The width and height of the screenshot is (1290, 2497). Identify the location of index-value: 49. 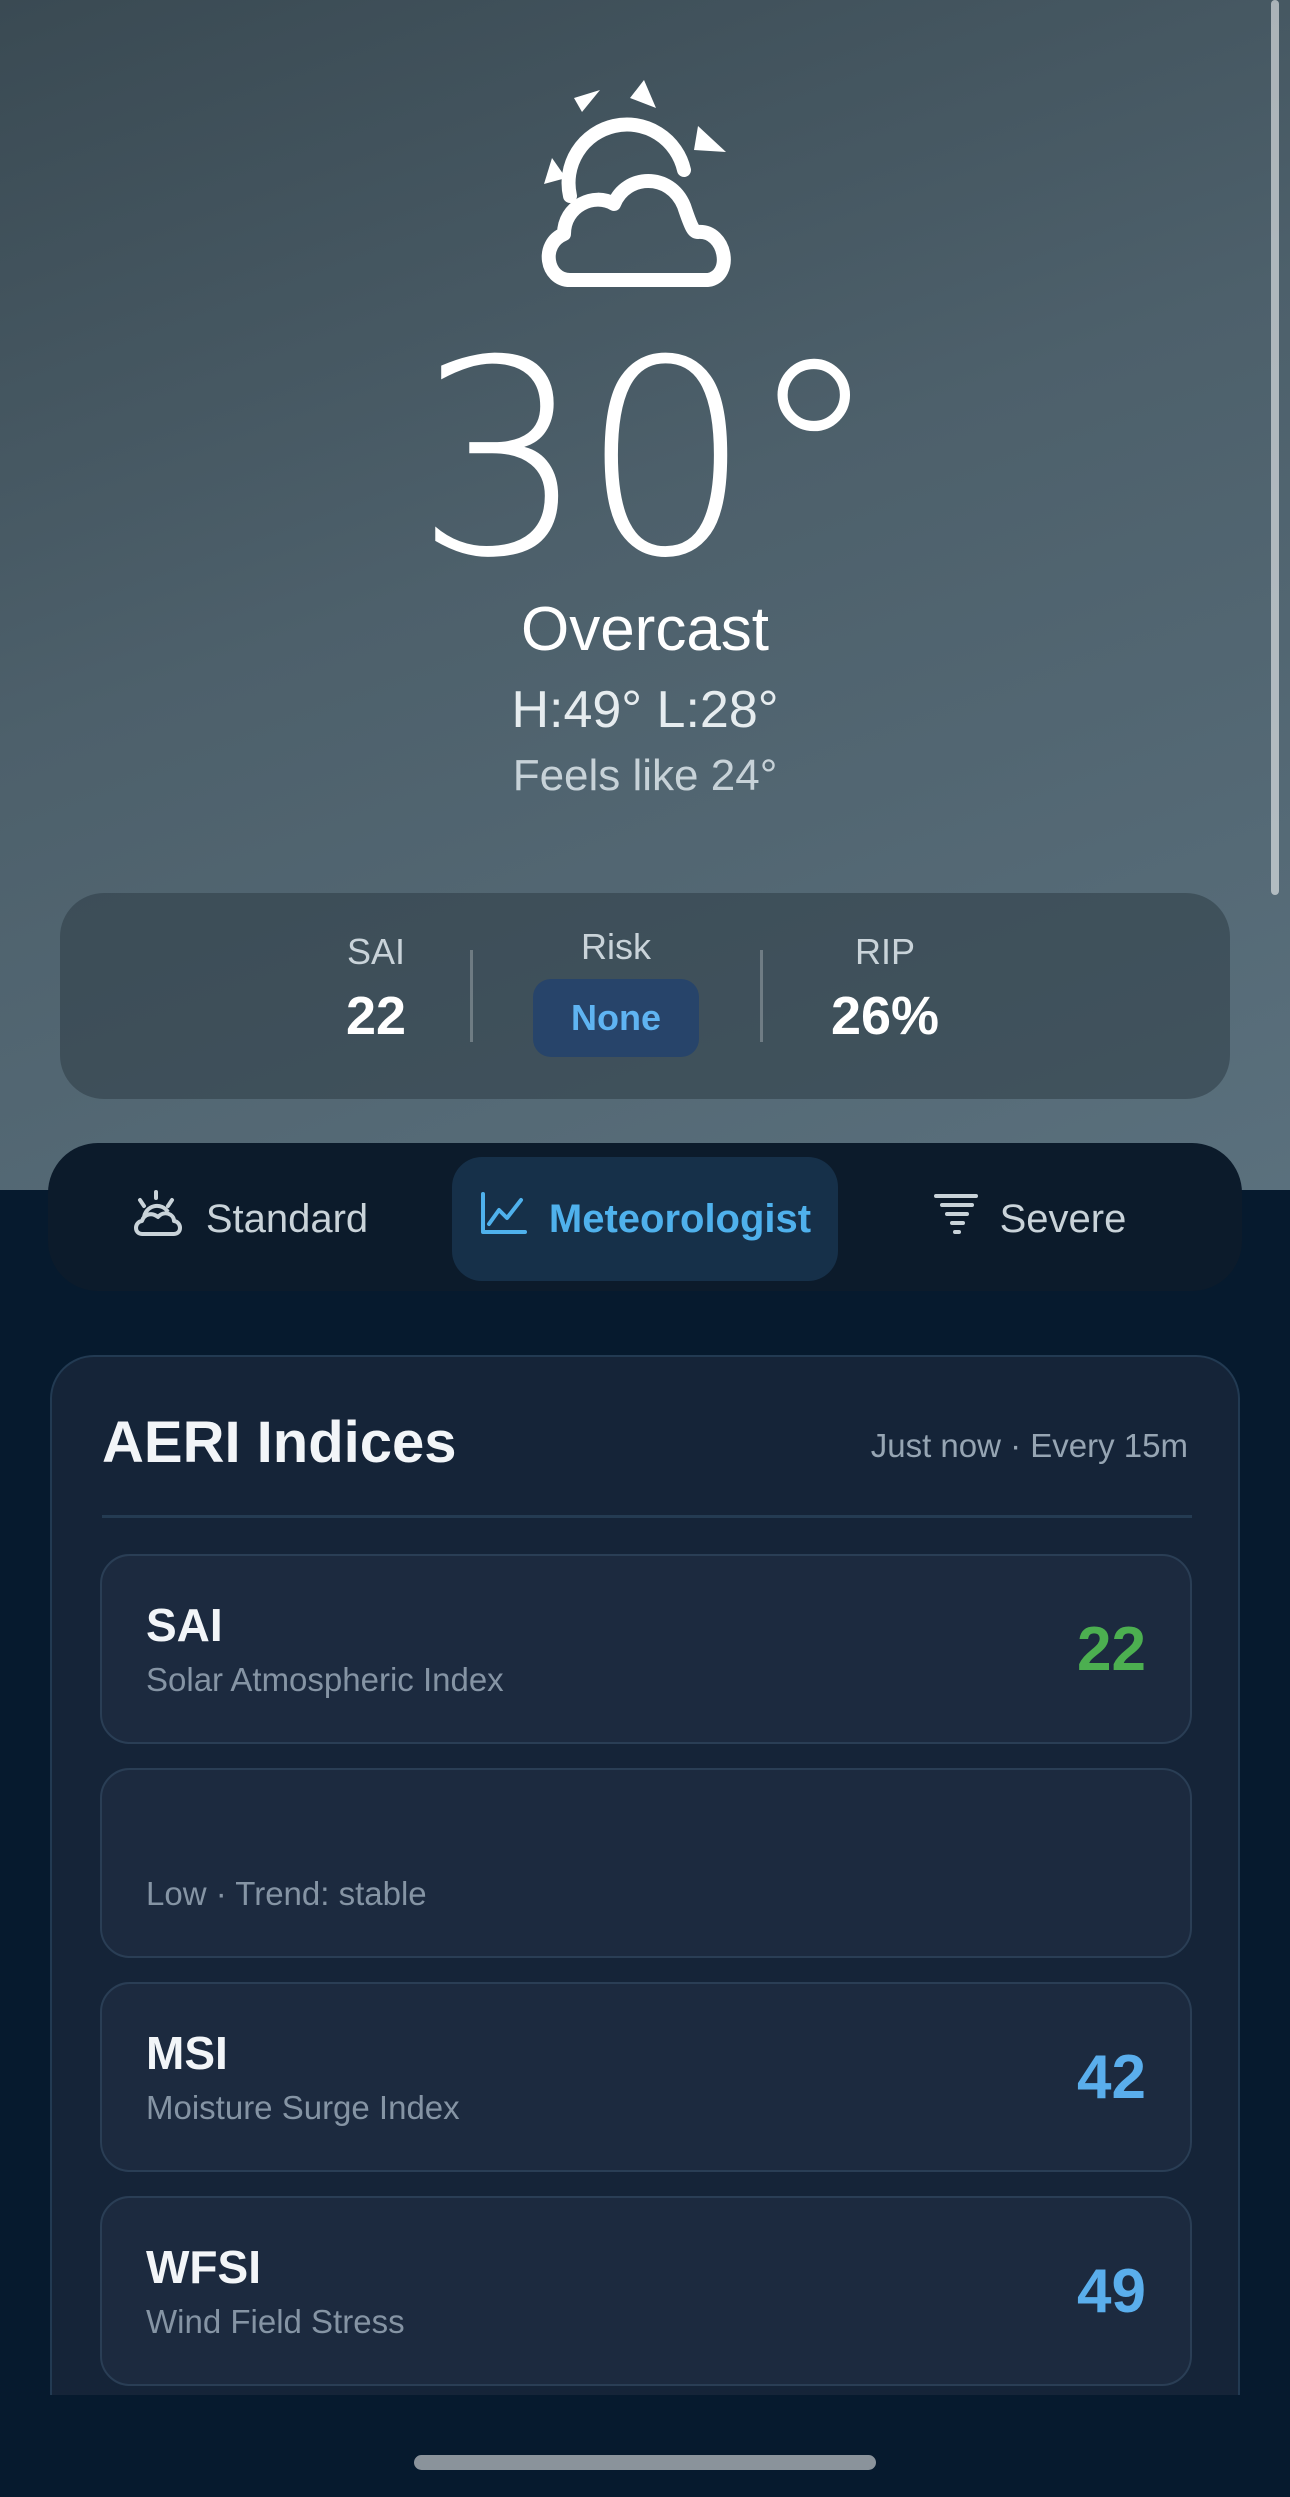
(1111, 2291).